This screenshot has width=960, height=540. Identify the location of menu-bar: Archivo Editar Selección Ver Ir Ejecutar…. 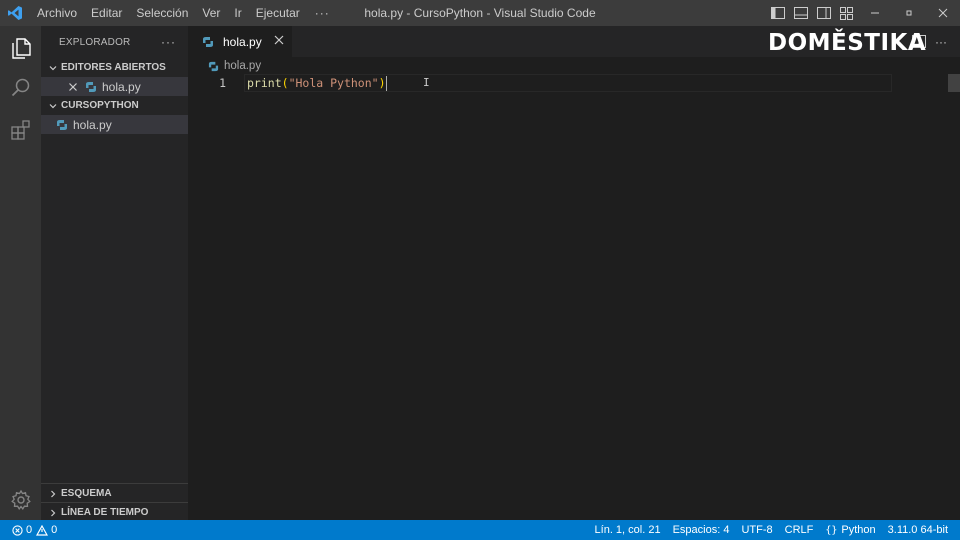
(184, 13).